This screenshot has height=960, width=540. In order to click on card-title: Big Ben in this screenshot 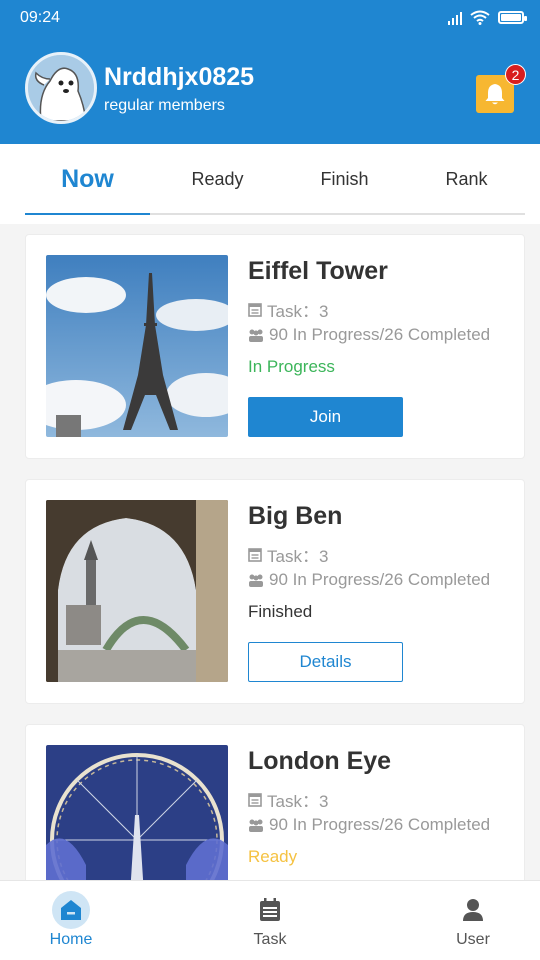, I will do `click(295, 516)`.